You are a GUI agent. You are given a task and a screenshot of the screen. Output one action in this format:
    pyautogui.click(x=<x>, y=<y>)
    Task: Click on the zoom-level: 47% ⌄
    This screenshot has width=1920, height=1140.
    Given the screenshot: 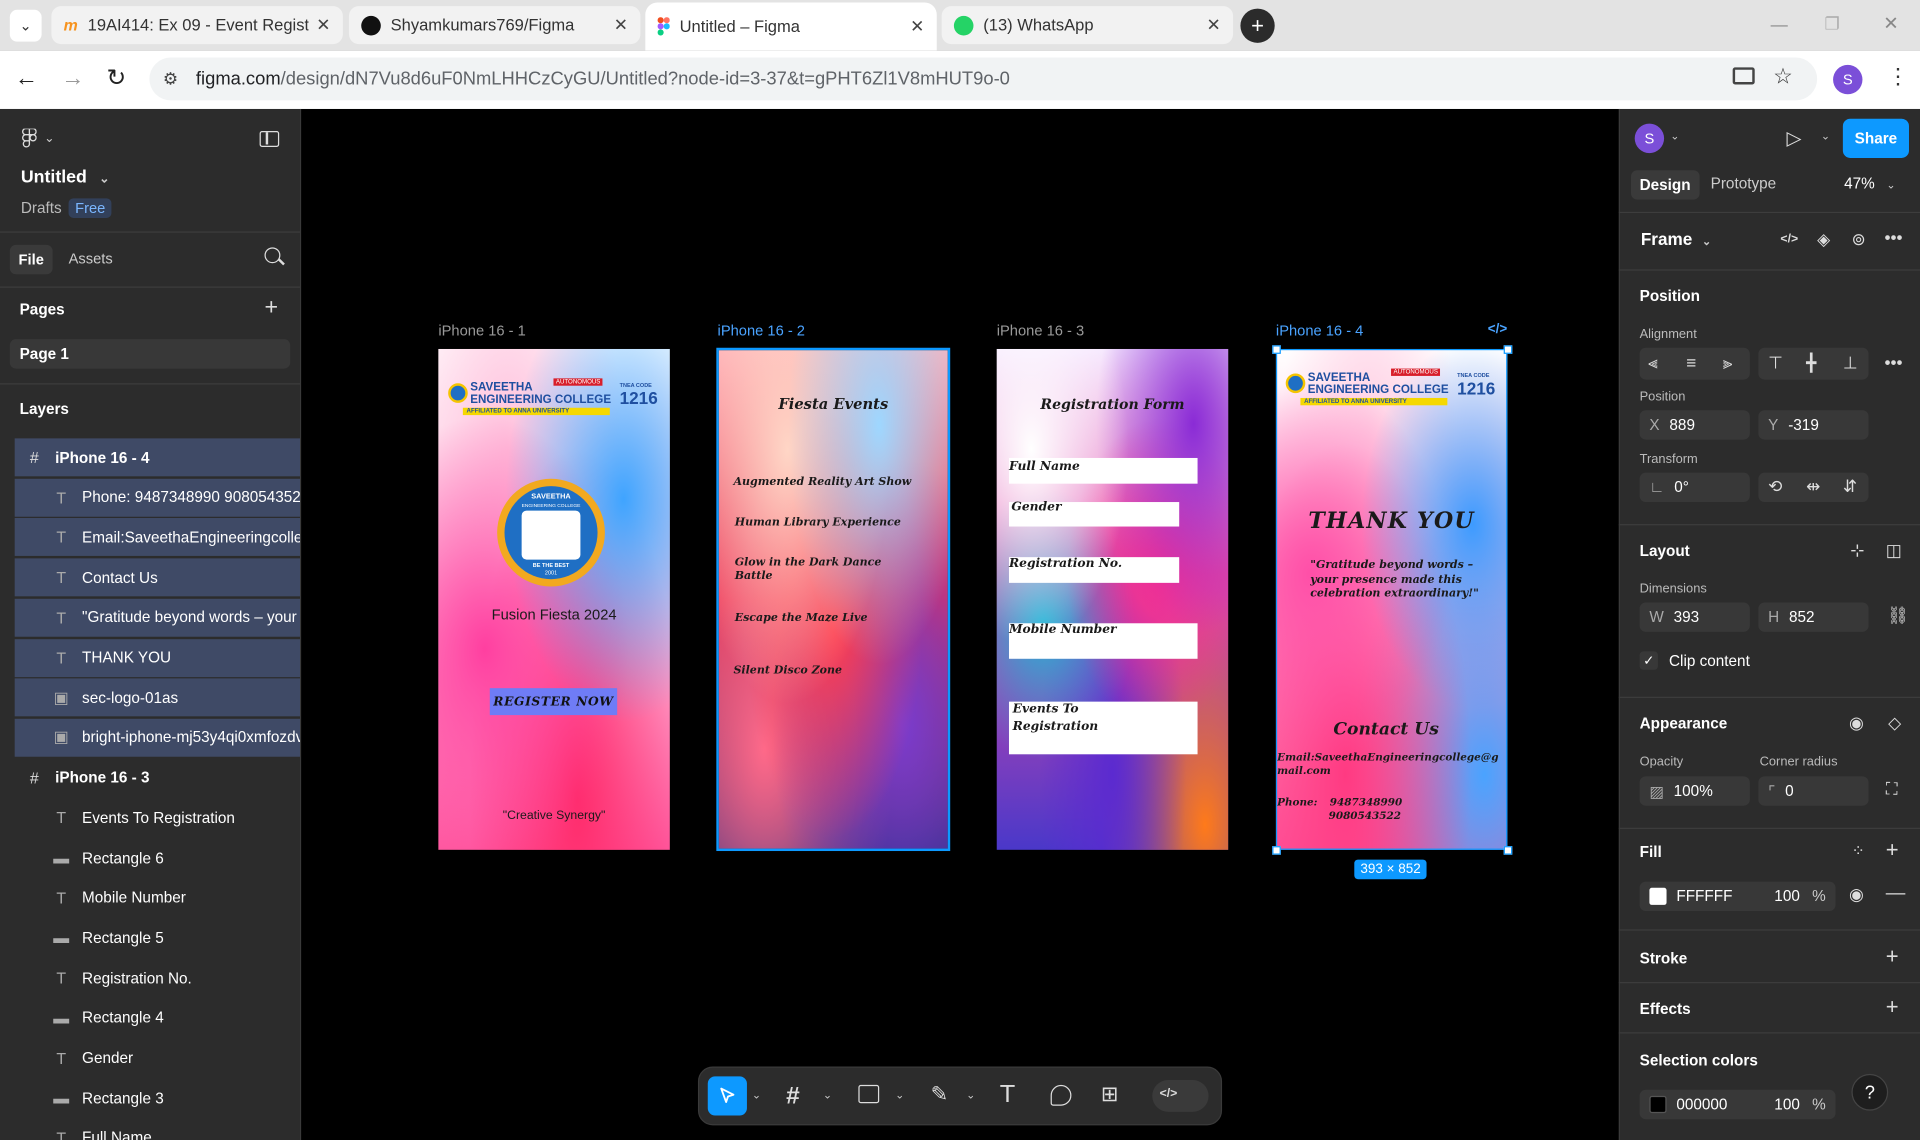 What is the action you would take?
    pyautogui.click(x=1870, y=183)
    